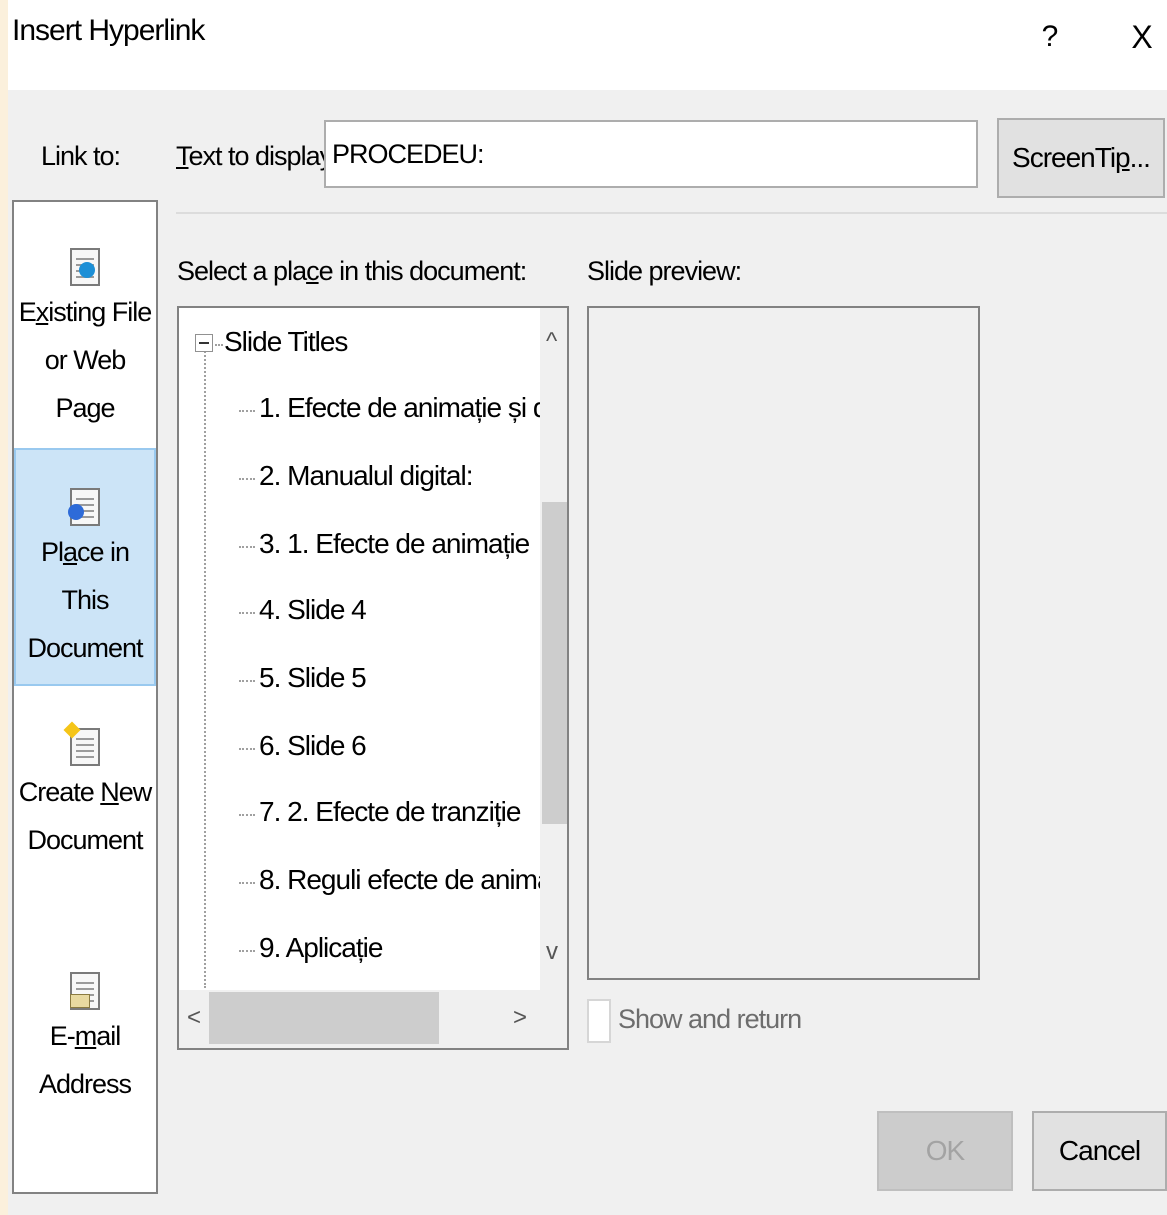 The height and width of the screenshot is (1215, 1167). I want to click on new-document-icon, so click(81, 743).